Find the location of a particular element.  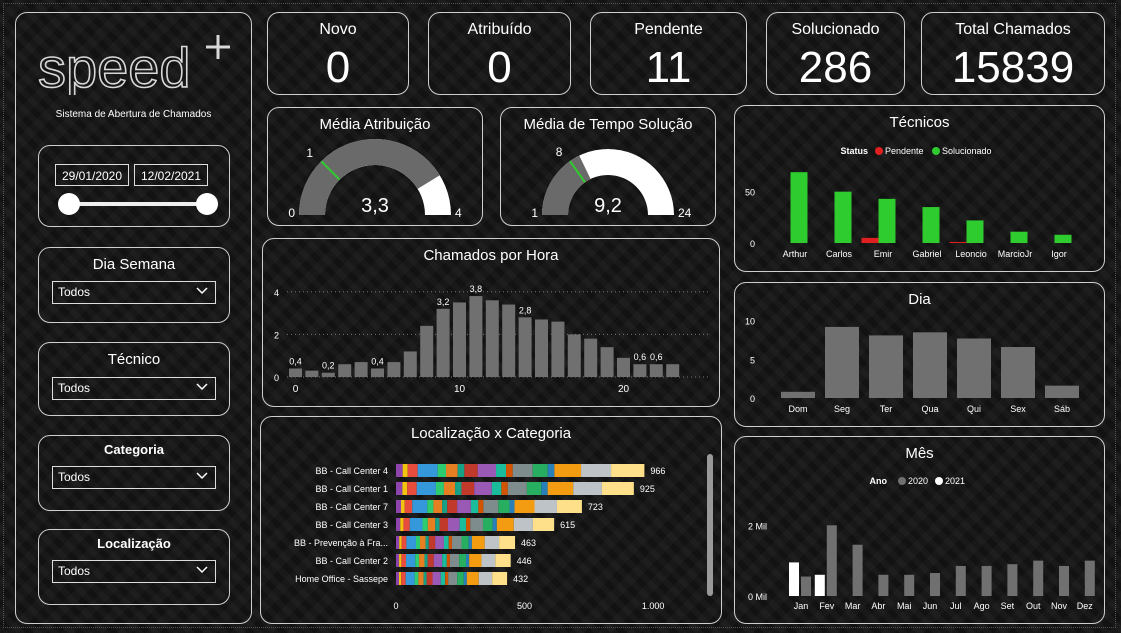

localizacao-value: Todos is located at coordinates (74, 571).